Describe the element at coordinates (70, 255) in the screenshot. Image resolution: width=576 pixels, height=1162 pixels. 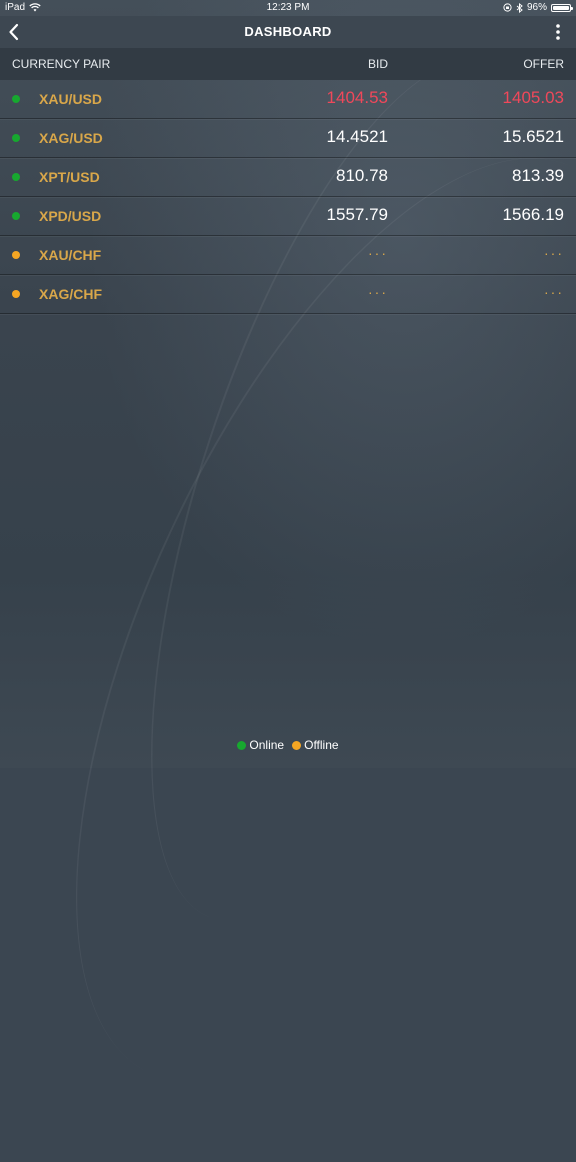
I see `pair-label: XAU/CHF` at that location.